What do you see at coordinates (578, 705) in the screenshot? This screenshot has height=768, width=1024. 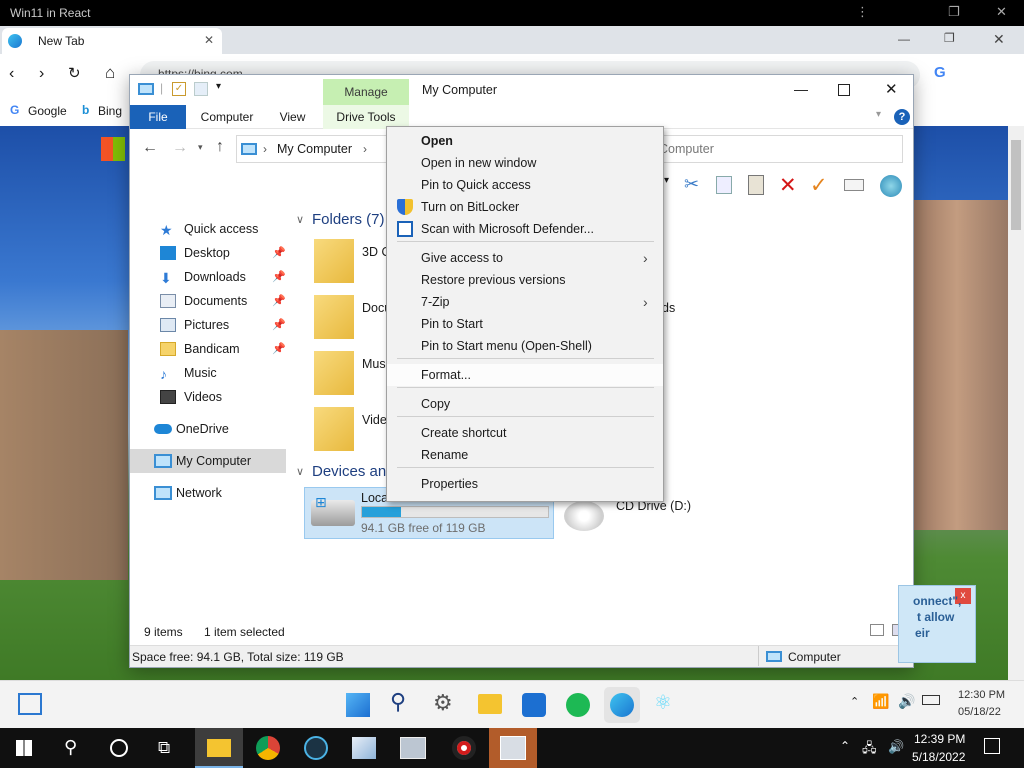 I see `spotify-icon` at bounding box center [578, 705].